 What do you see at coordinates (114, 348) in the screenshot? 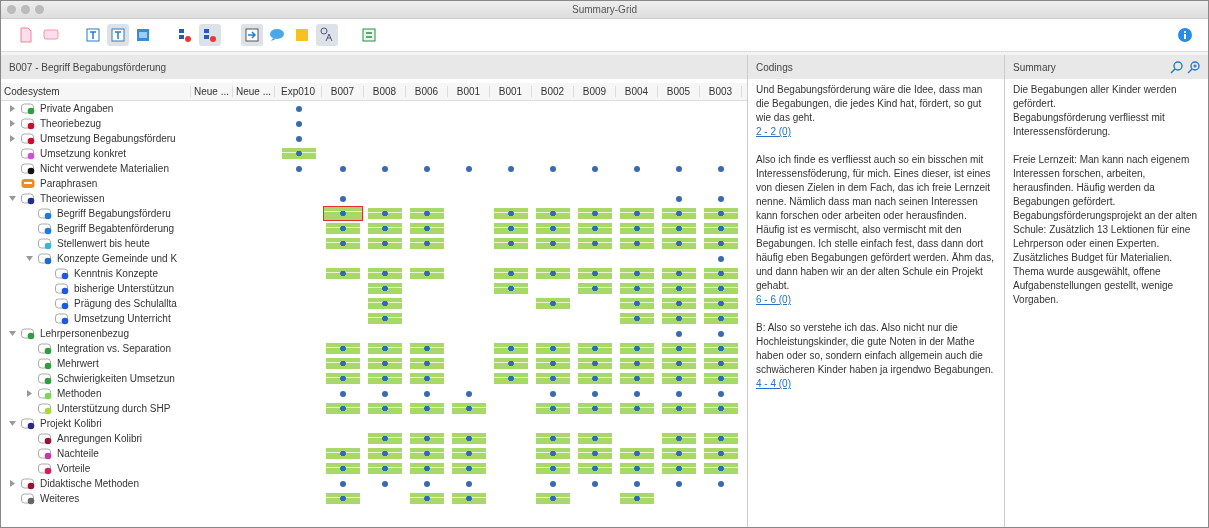
I see `code-label: Integration vs. Separation` at bounding box center [114, 348].